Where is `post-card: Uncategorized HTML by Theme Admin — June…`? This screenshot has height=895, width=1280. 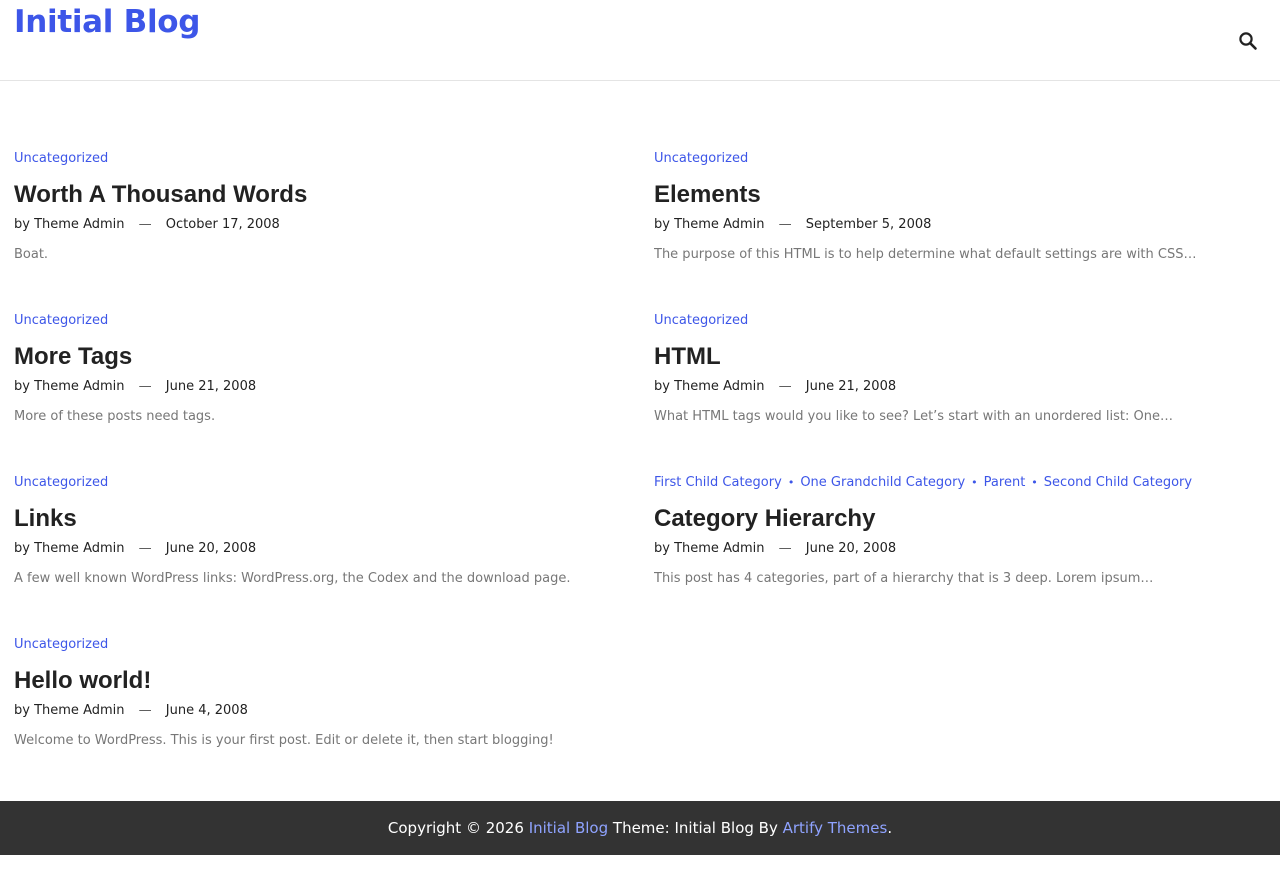 post-card: Uncategorized HTML by Theme Admin — June… is located at coordinates (964, 368).